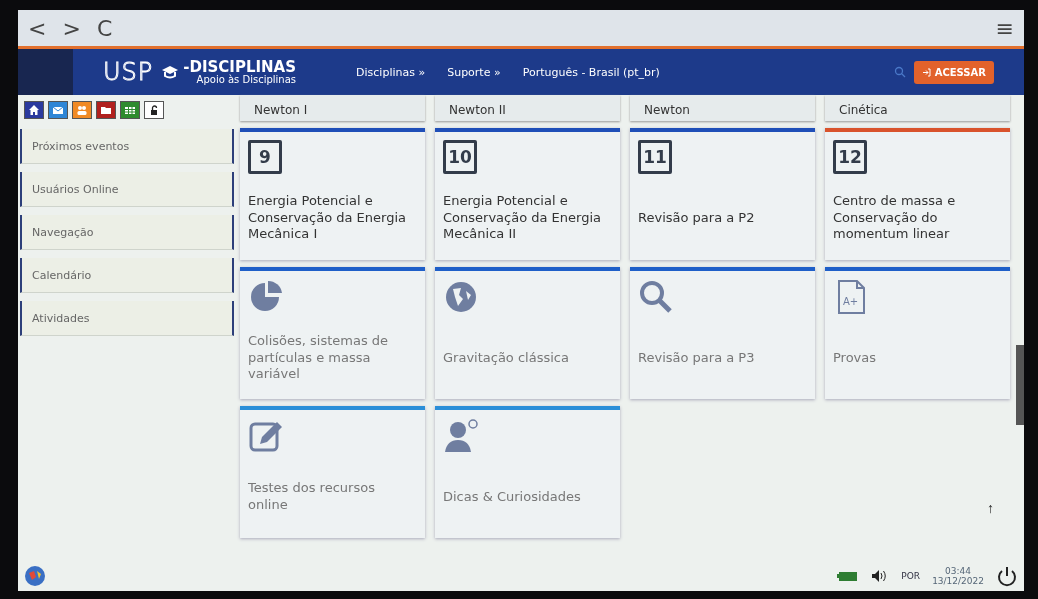 The width and height of the screenshot is (1038, 599). Describe the element at coordinates (911, 576) in the screenshot. I see `language-indicator: POR` at that location.